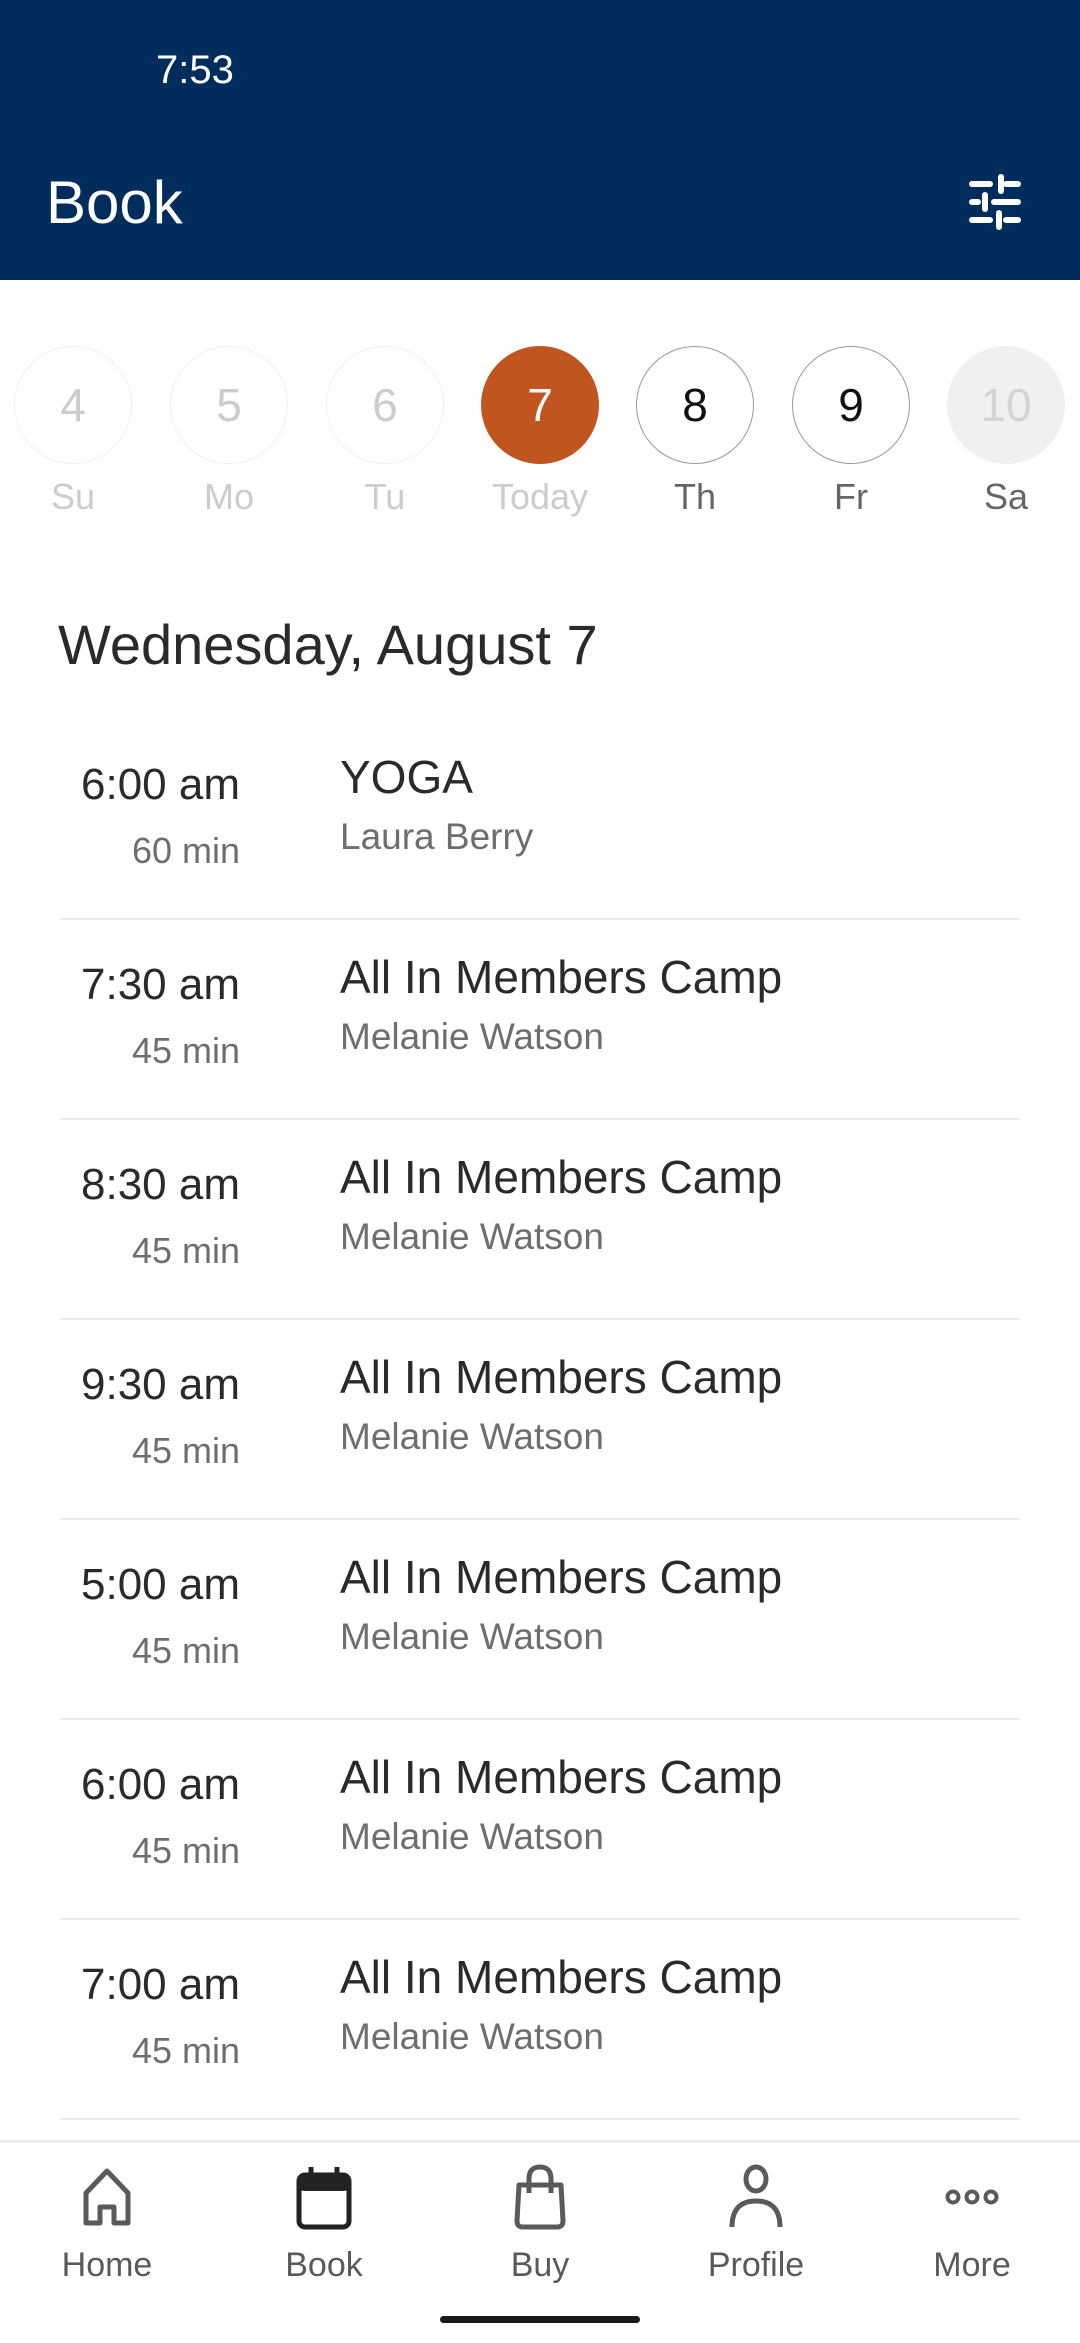 This screenshot has width=1080, height=2343. What do you see at coordinates (972, 2224) in the screenshot?
I see `tab-more: More` at bounding box center [972, 2224].